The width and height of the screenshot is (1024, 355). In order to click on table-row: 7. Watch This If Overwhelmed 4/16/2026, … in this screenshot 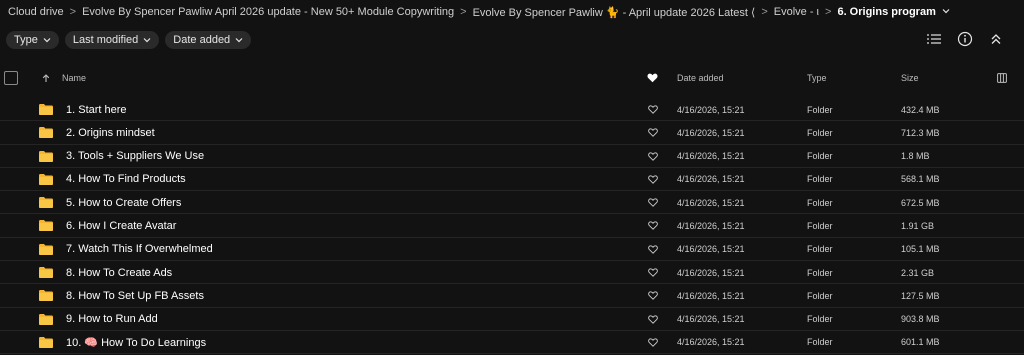, I will do `click(512, 250)`.